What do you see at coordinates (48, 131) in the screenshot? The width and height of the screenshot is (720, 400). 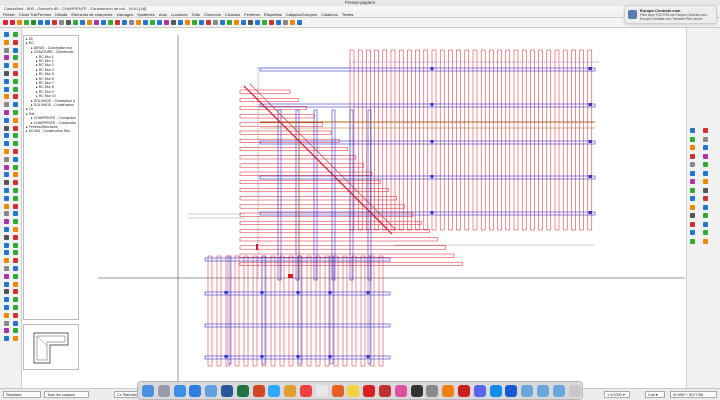 I see `tree-item: ▸ DICAM - Construction Stru` at bounding box center [48, 131].